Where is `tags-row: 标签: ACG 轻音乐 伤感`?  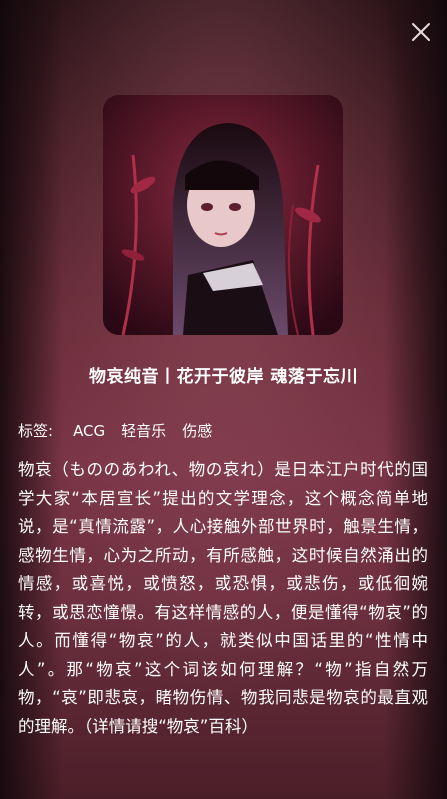
tags-row: 标签: ACG 轻音乐 伤感 is located at coordinates (123, 430).